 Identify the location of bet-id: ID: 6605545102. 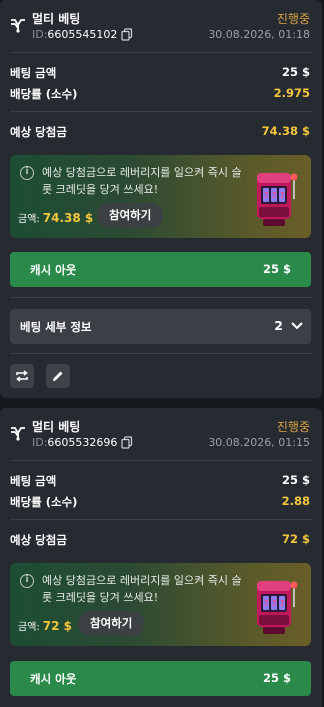
(82, 34).